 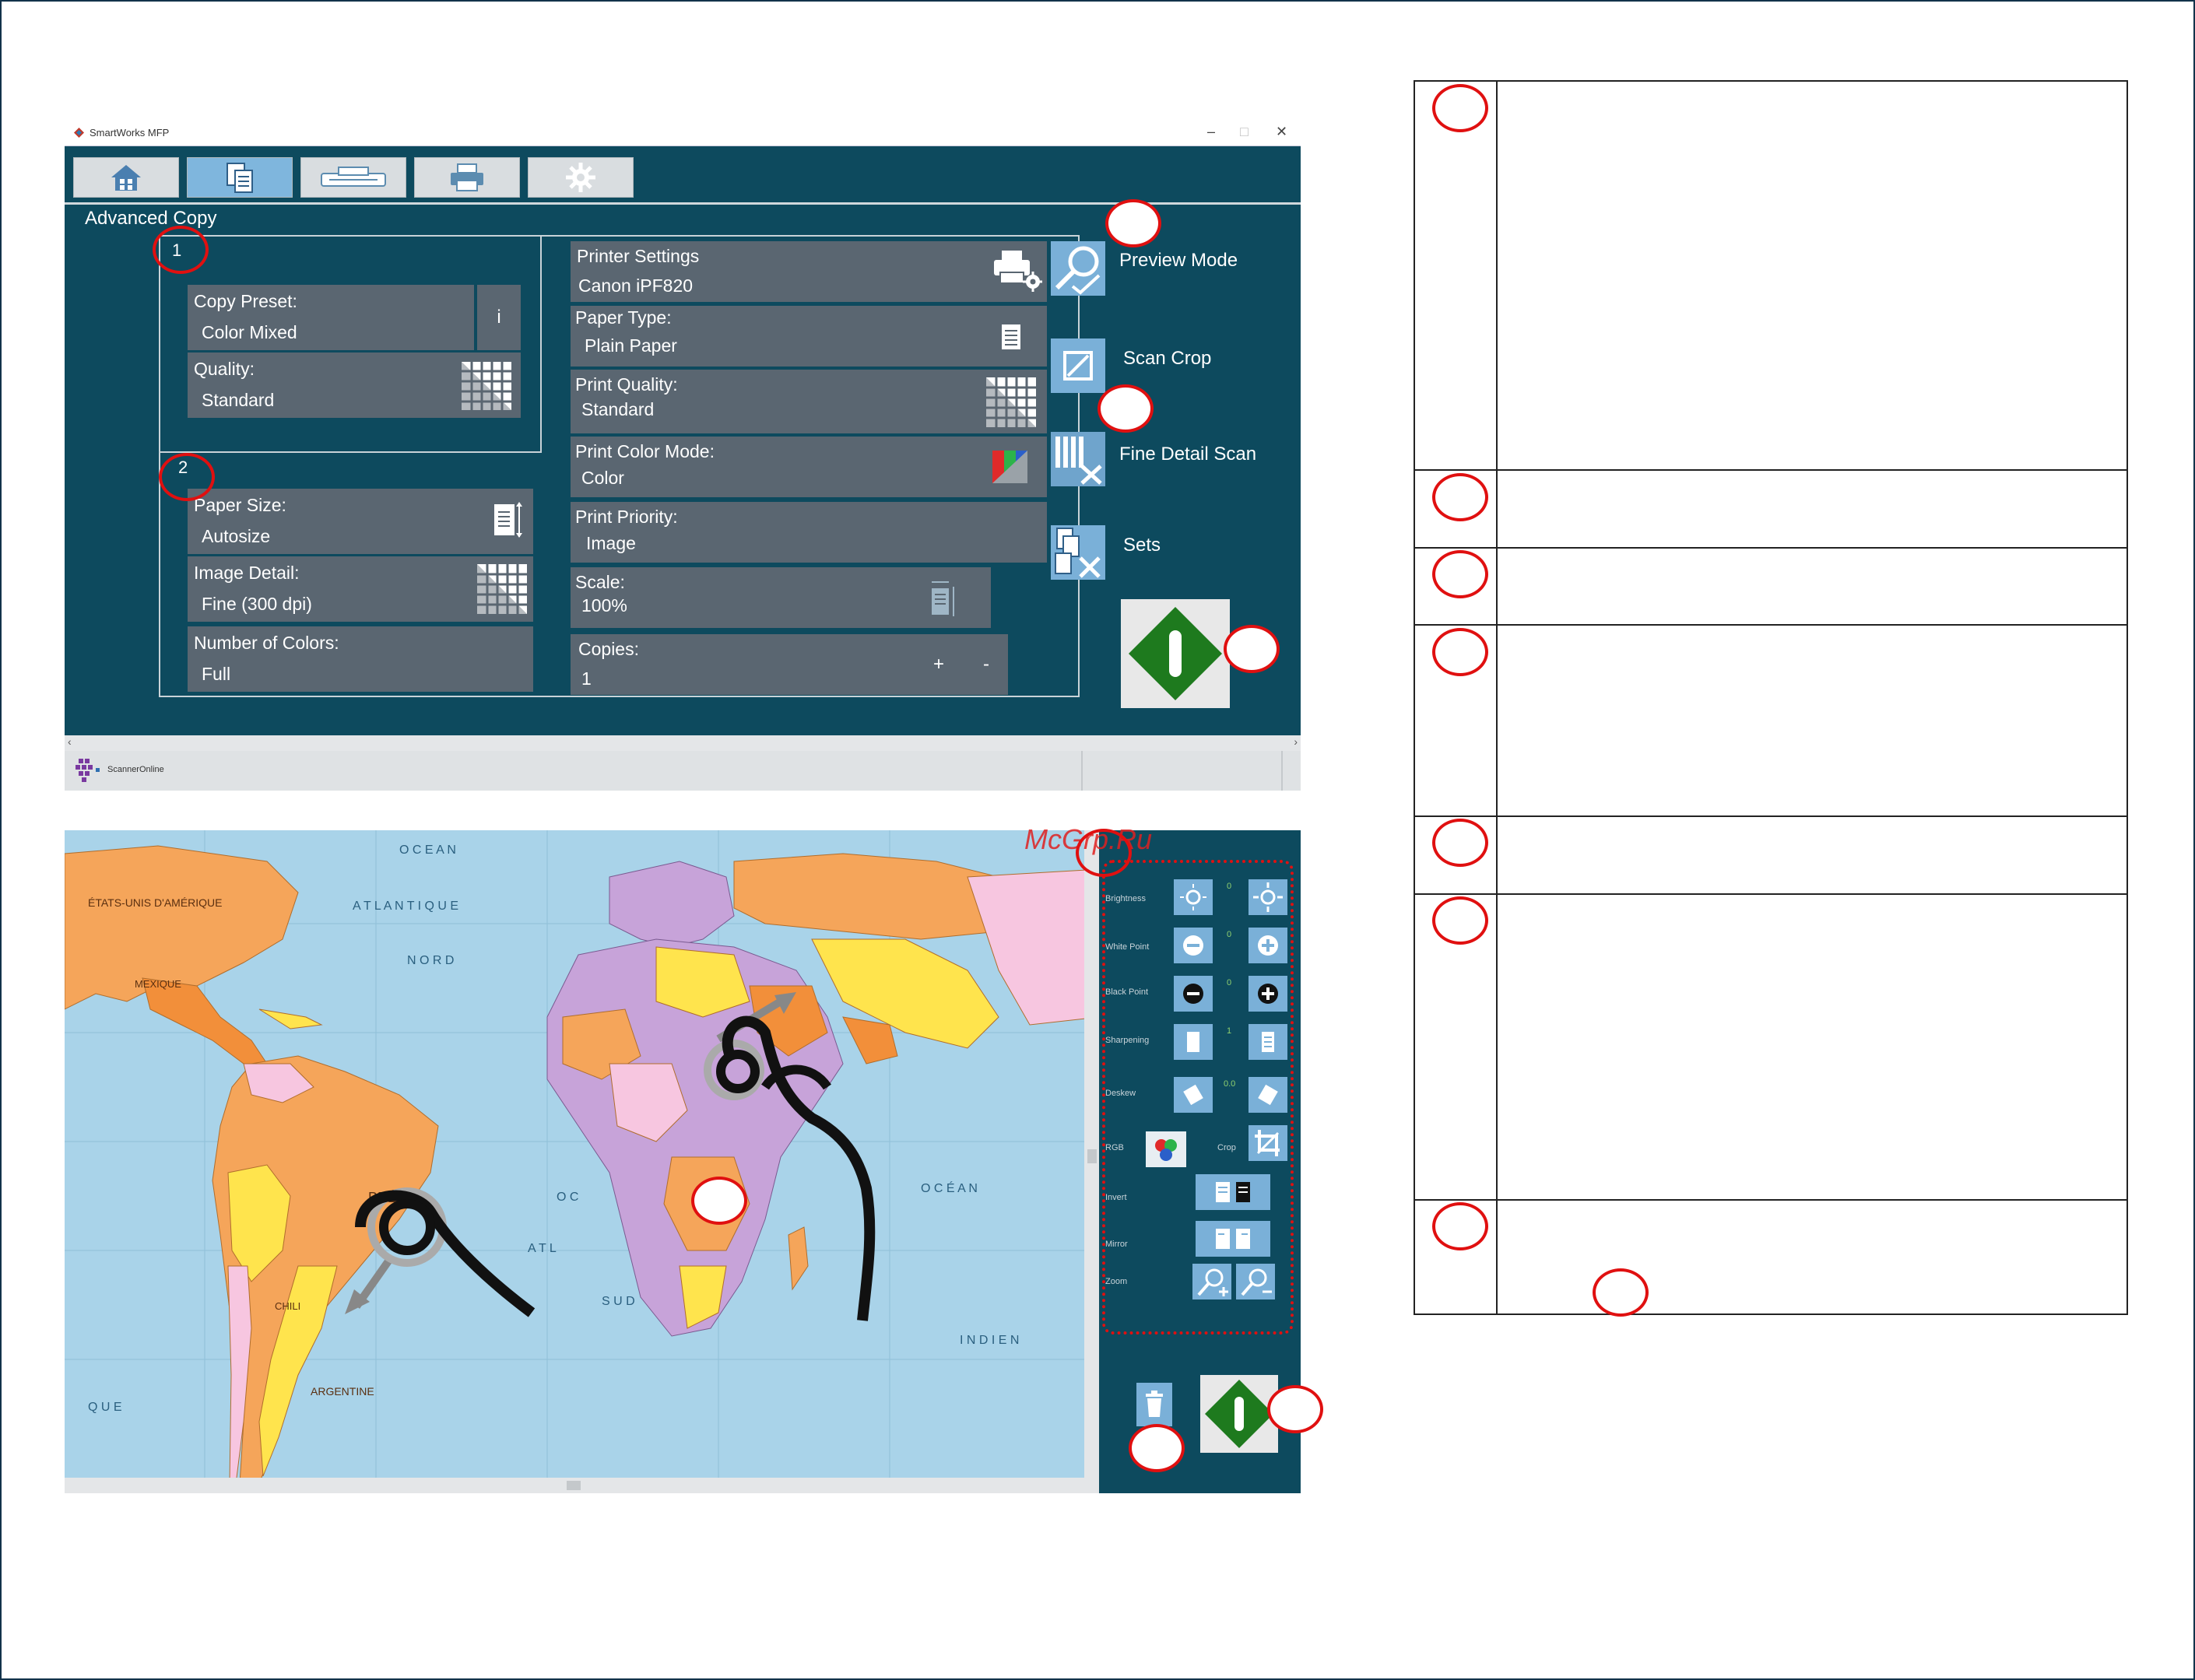 I want to click on white-point-label: White Point, so click(x=1128, y=947).